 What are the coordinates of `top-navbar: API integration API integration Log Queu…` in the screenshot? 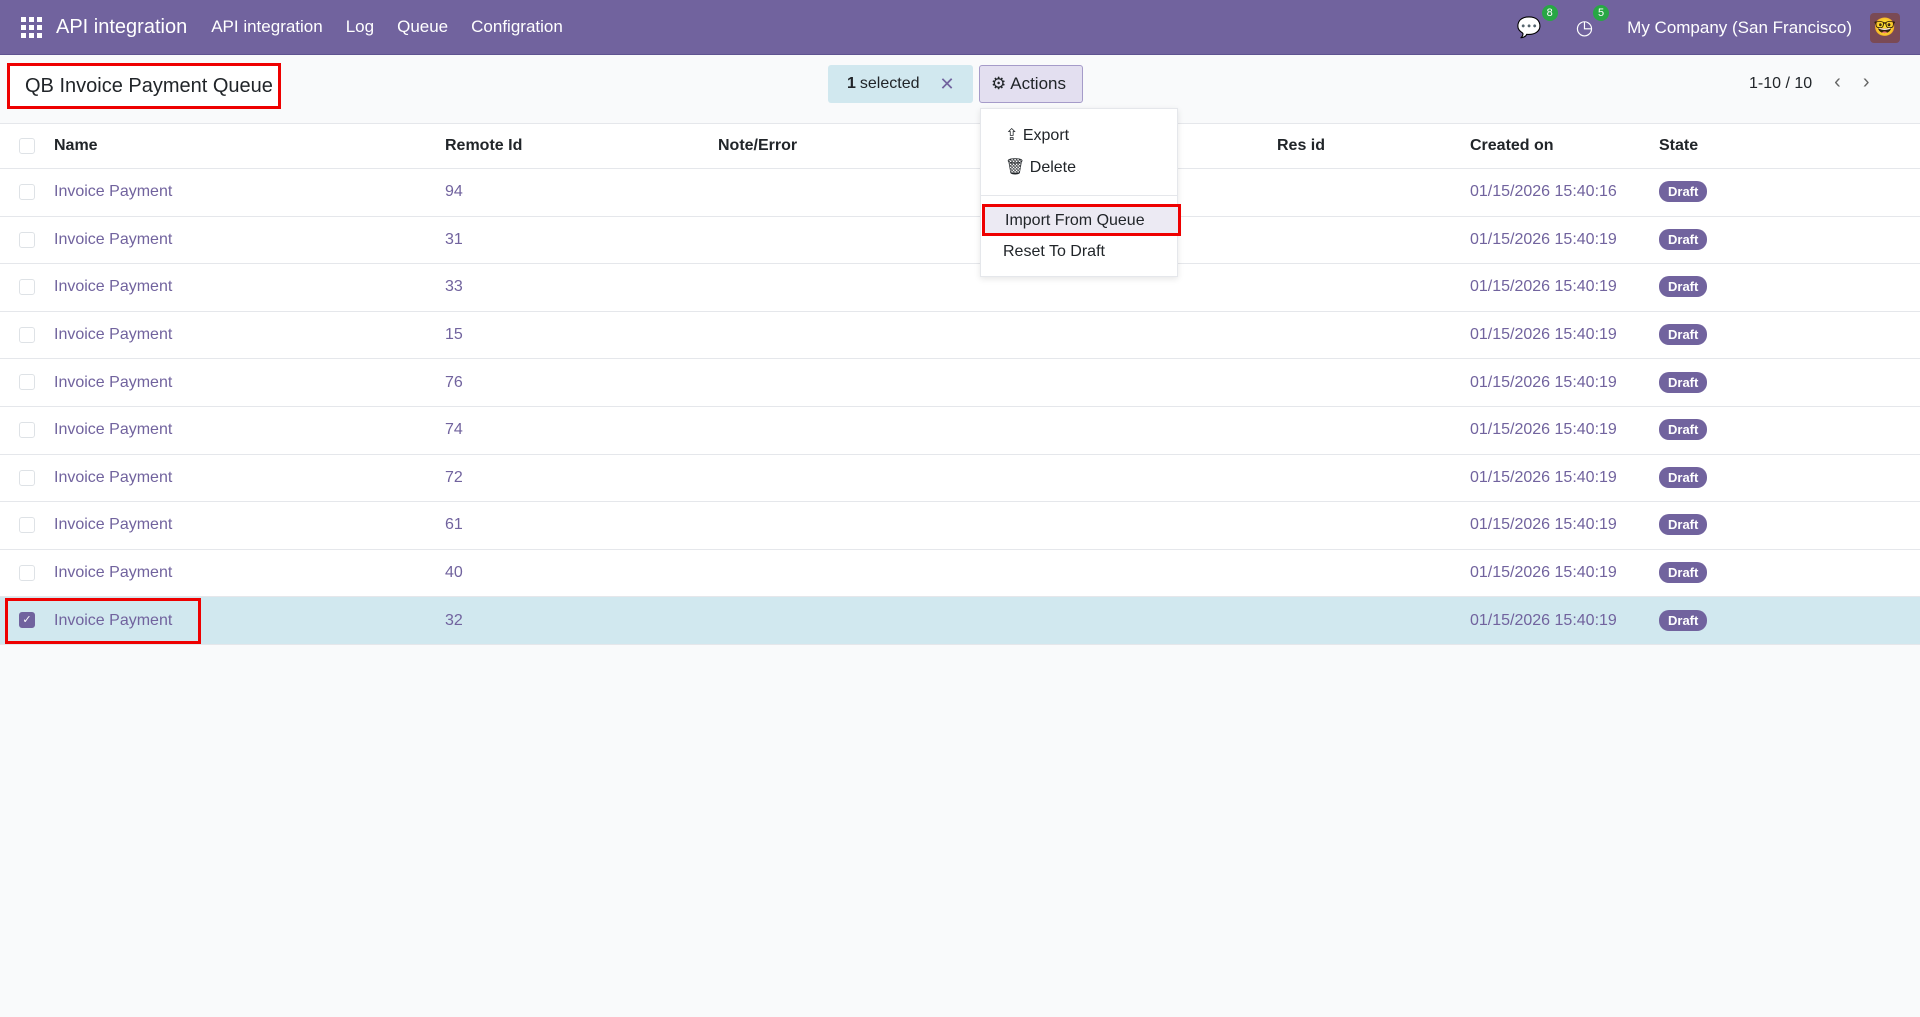 It's located at (960, 27).